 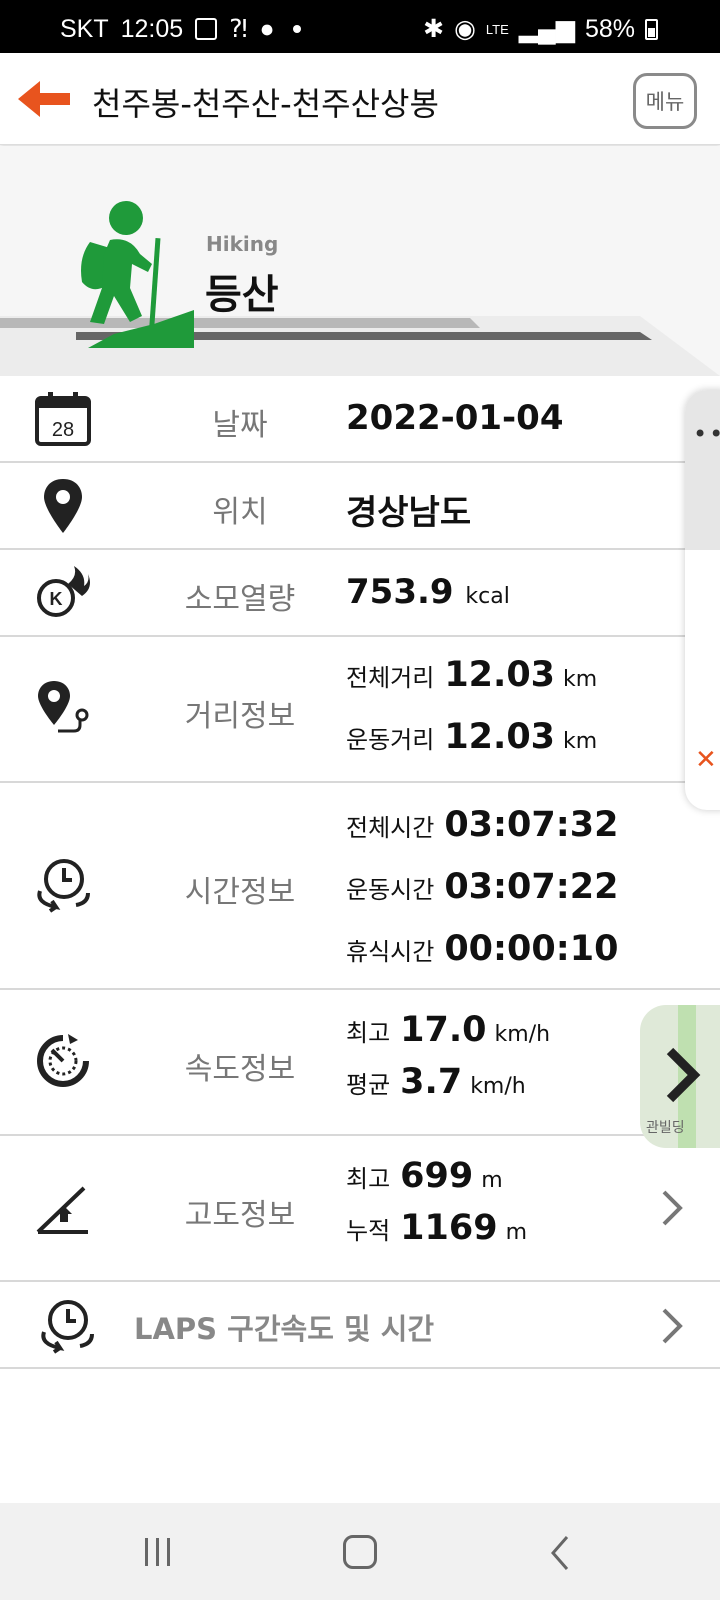 I want to click on speed-row: 속도정보 최고 17.0 km/h 평균 3.7 km/h, so click(x=360, y=1063).